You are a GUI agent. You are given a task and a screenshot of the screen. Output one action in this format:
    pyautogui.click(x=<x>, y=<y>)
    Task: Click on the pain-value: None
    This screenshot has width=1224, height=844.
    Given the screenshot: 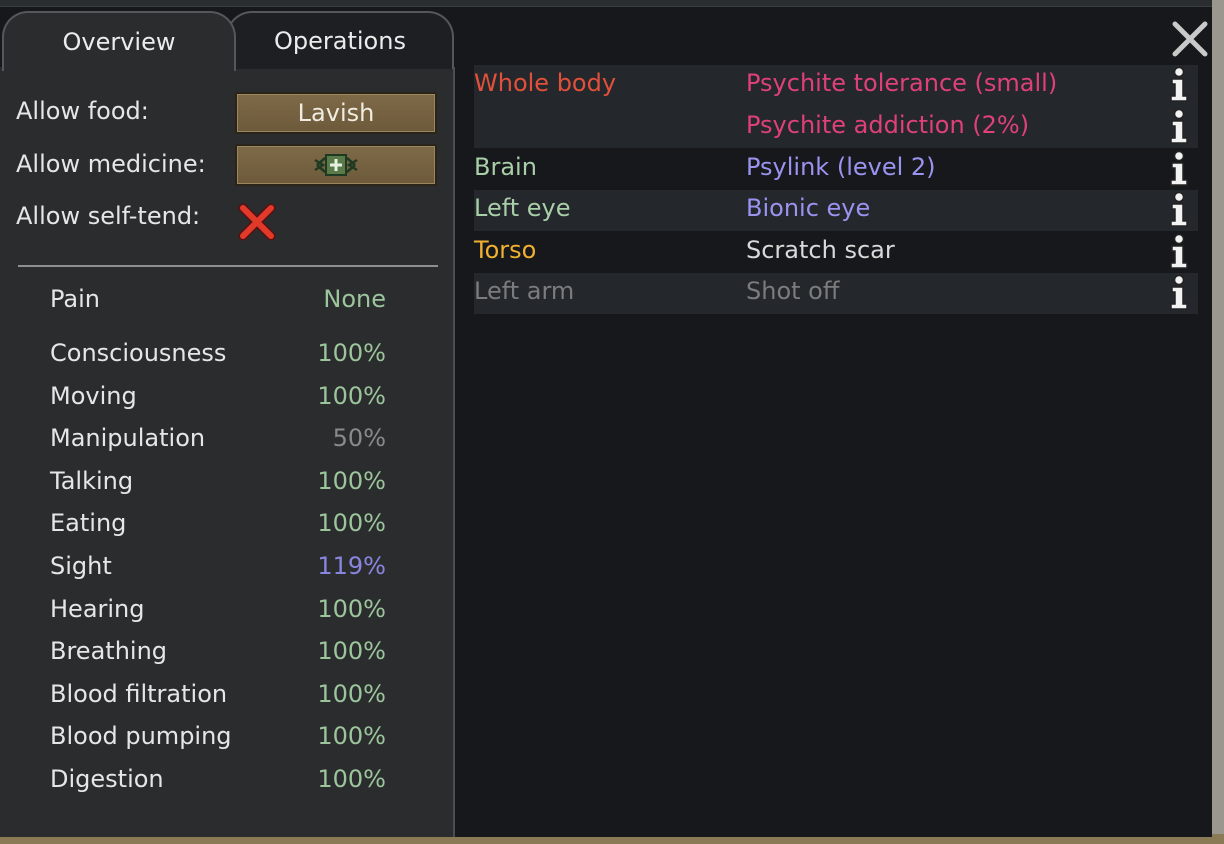 What is the action you would take?
    pyautogui.click(x=354, y=299)
    